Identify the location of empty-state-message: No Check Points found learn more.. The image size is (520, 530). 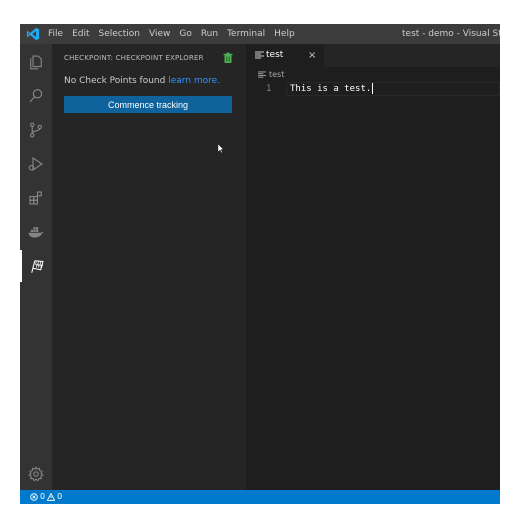
(142, 81).